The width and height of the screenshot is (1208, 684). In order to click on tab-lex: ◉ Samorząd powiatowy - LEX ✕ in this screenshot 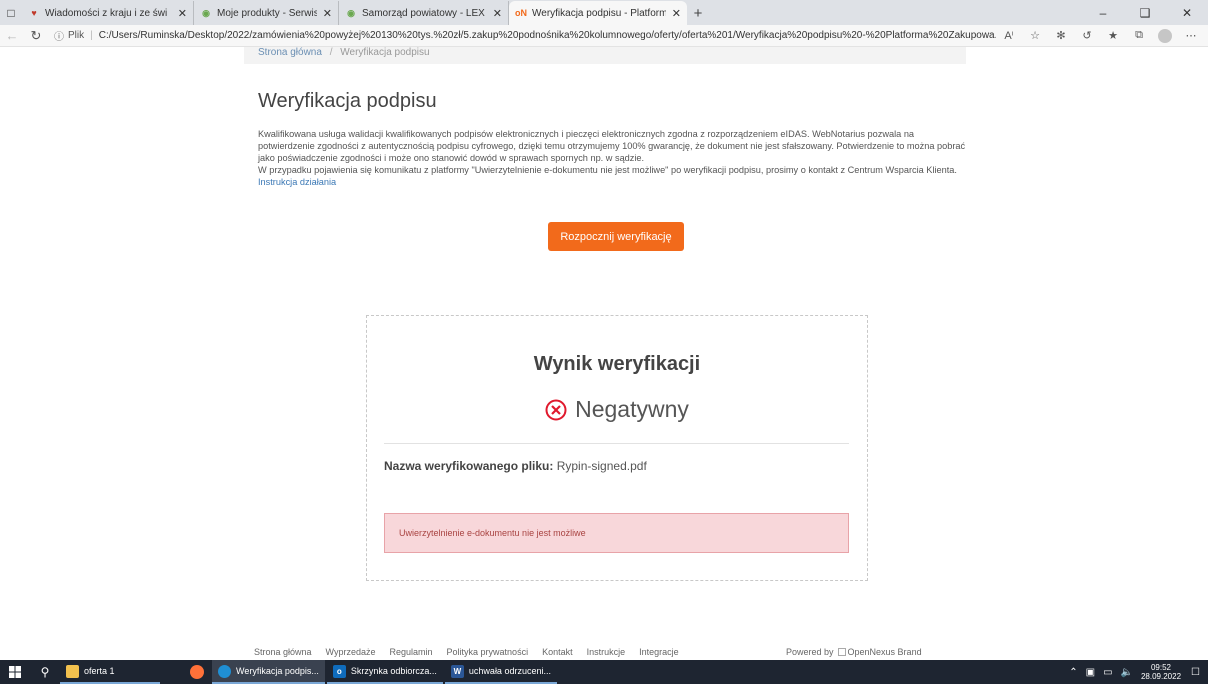, I will do `click(424, 13)`.